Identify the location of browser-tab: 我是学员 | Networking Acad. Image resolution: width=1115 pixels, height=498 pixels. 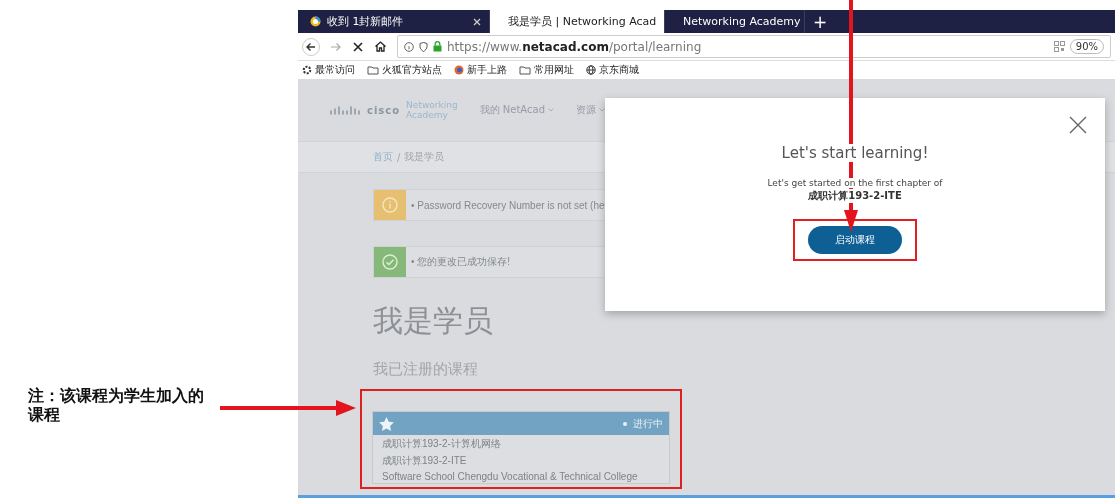
(577, 21).